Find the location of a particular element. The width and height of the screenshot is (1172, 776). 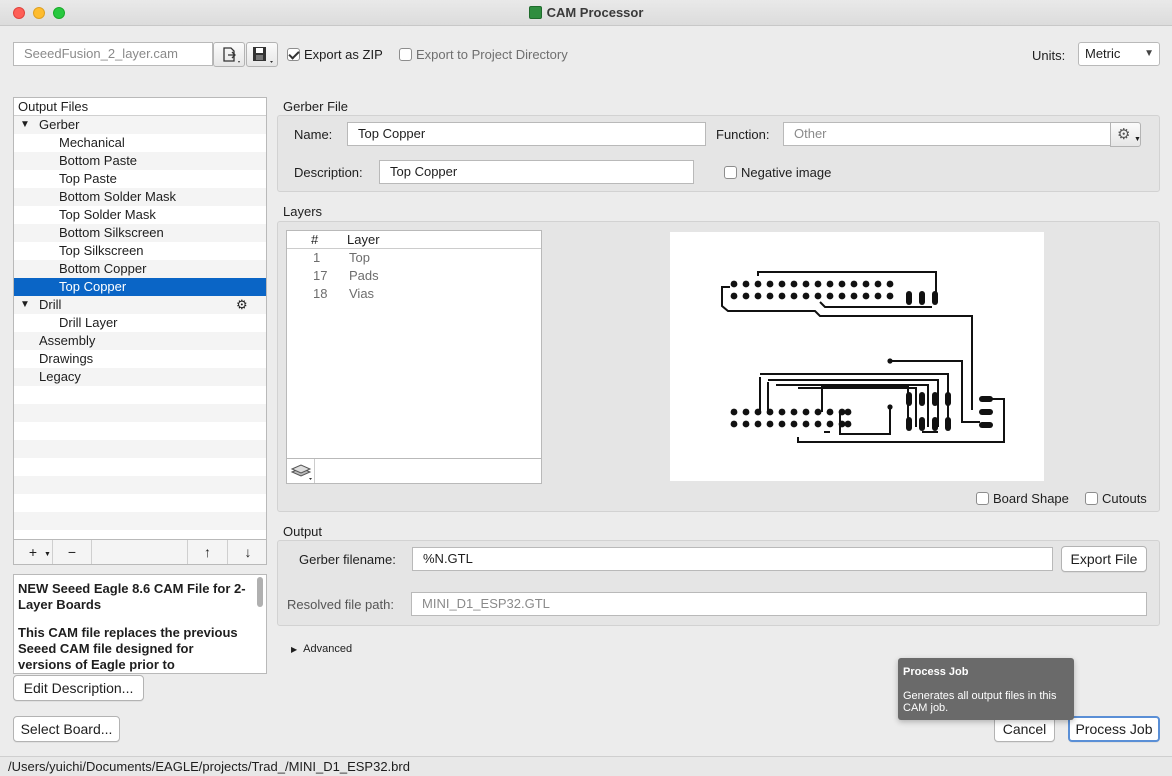

cutouts-checkbox: Cutouts is located at coordinates (1116, 498).